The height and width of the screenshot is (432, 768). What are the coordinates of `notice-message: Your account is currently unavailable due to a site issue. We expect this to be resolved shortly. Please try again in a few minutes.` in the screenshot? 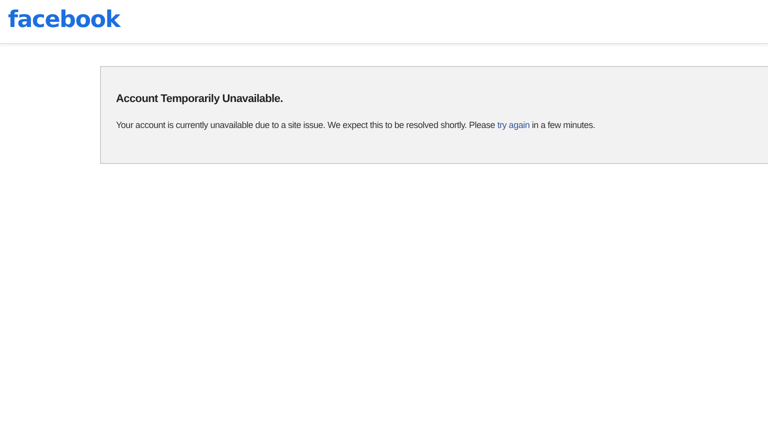 It's located at (356, 125).